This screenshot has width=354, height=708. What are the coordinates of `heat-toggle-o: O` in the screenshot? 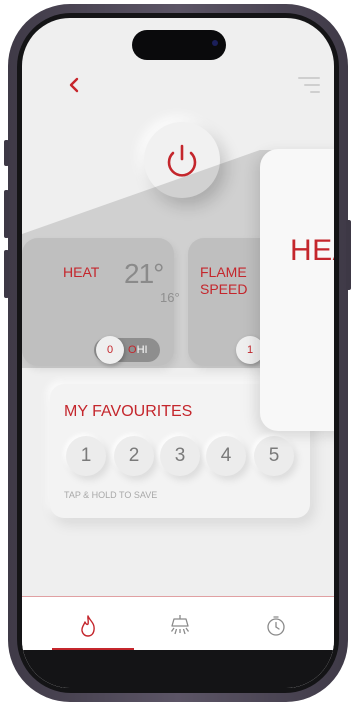 It's located at (132, 350).